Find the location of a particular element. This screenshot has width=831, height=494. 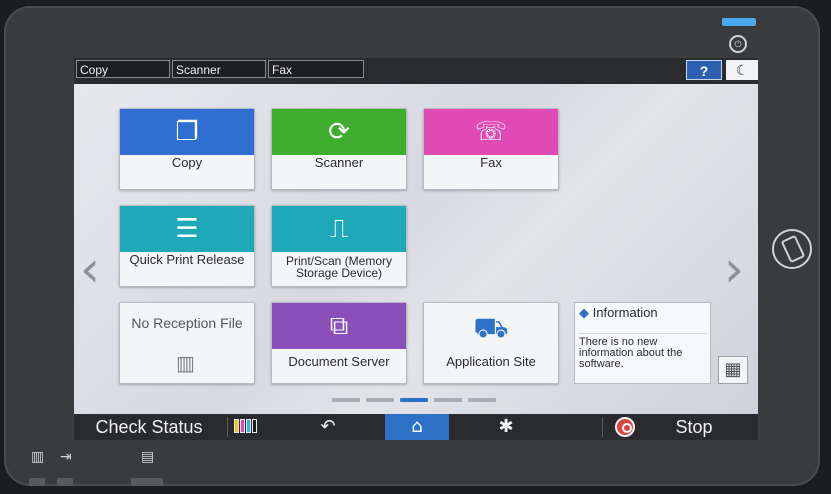

help-button: ? is located at coordinates (704, 70).